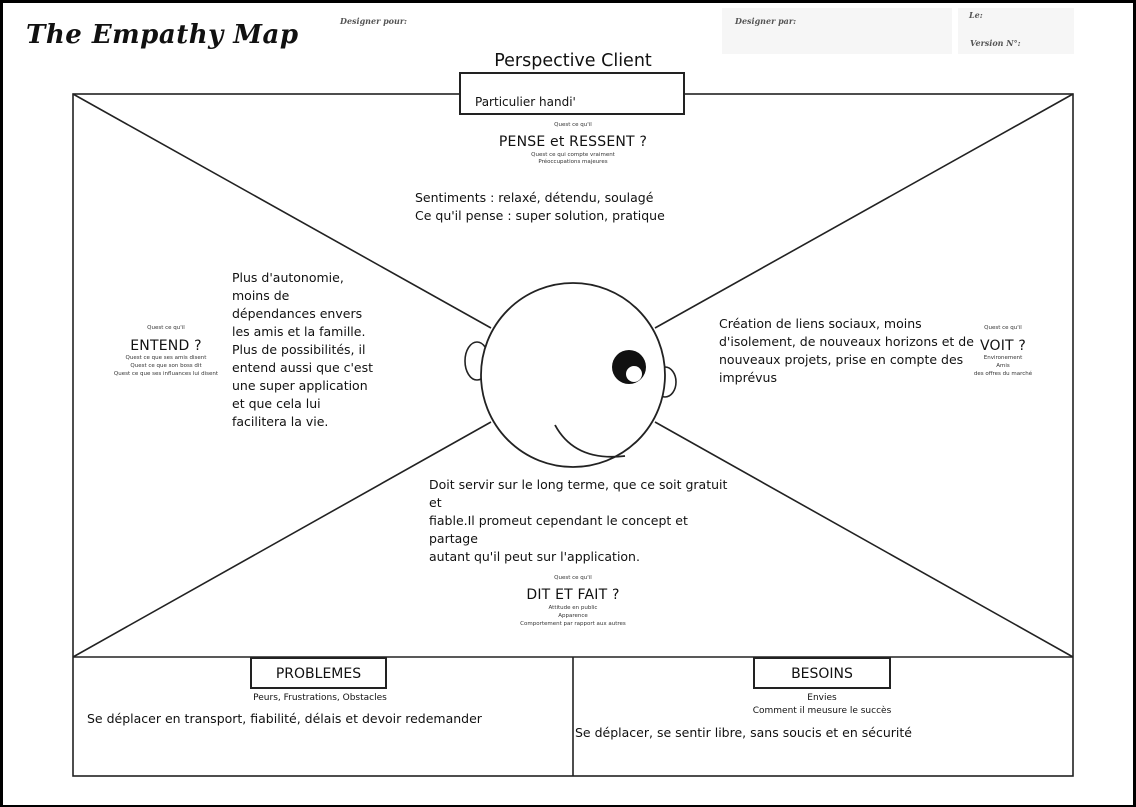  Describe the element at coordinates (841, 359) in the screenshot. I see `see-line: nouveaux projets, prise en compte des` at that location.